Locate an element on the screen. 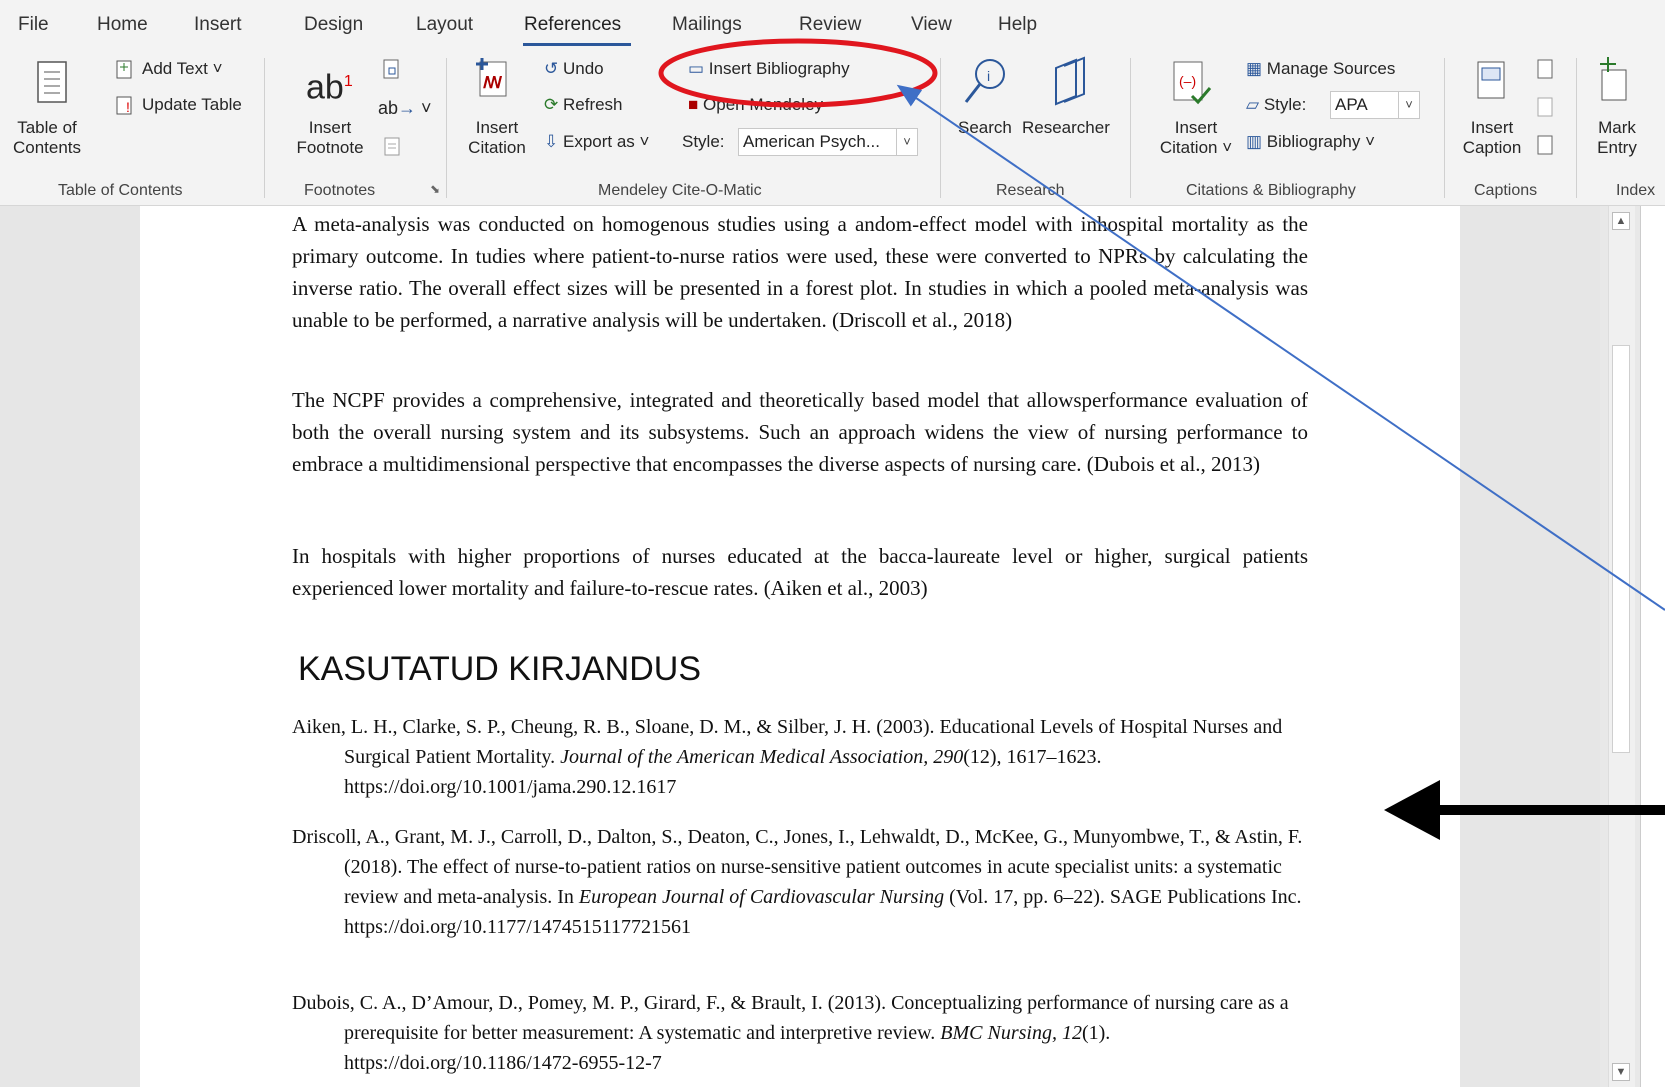 This screenshot has height=1087, width=1665. open-mendeley-button: ■ Open Mendeley is located at coordinates (755, 105).